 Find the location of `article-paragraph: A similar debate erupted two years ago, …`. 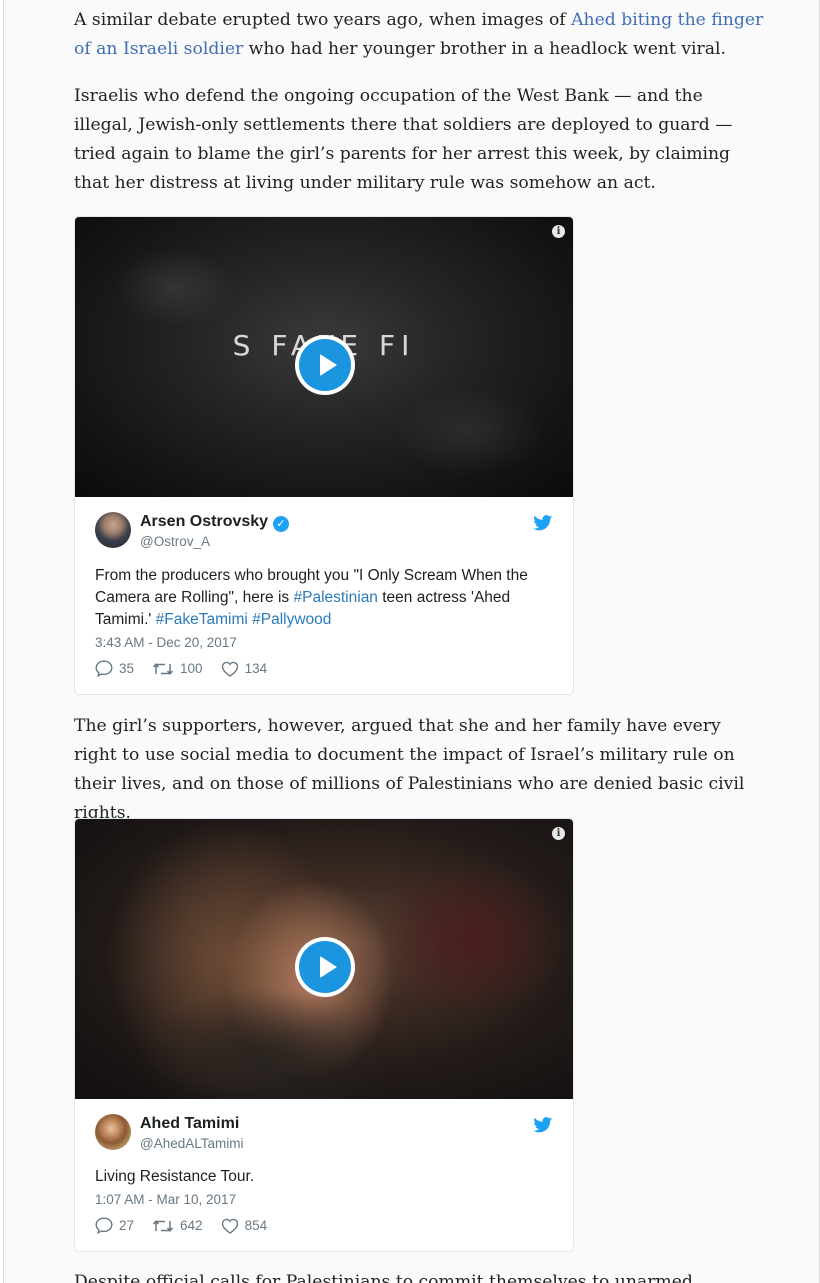

article-paragraph: A similar debate erupted two years ago, … is located at coordinates (419, 35).